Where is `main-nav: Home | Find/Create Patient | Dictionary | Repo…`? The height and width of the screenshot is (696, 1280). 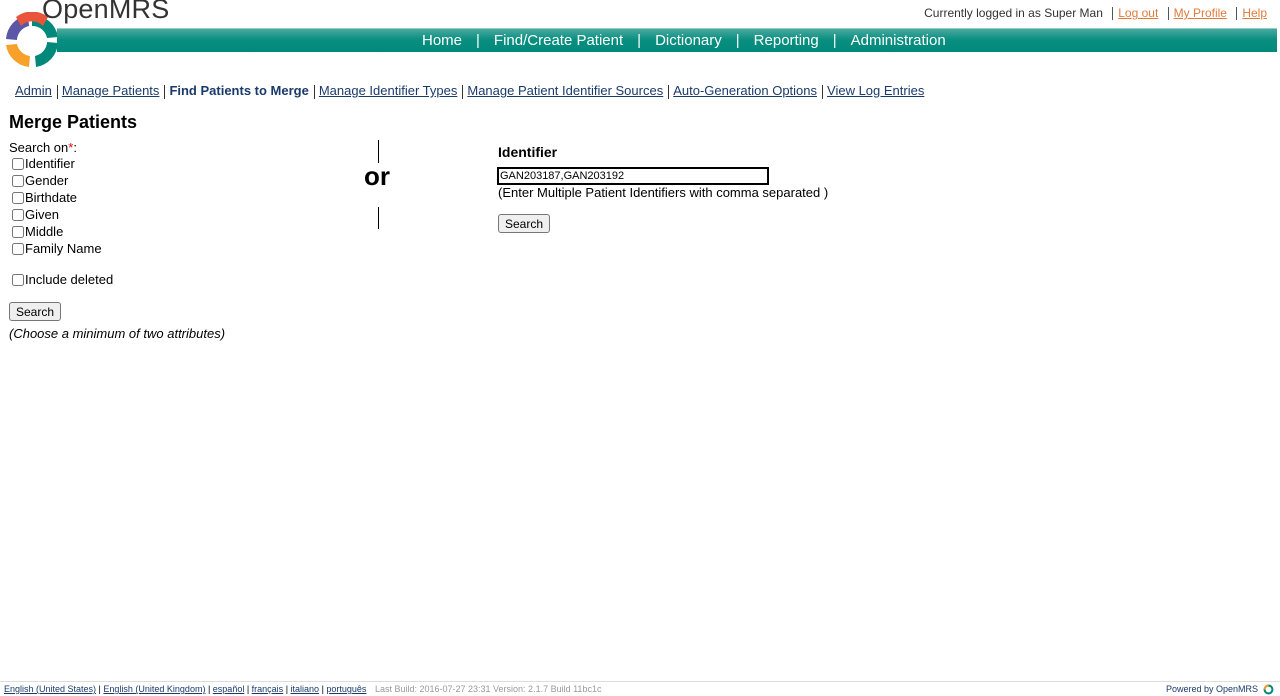 main-nav: Home | Find/Create Patient | Dictionary | Repo… is located at coordinates (667, 40).